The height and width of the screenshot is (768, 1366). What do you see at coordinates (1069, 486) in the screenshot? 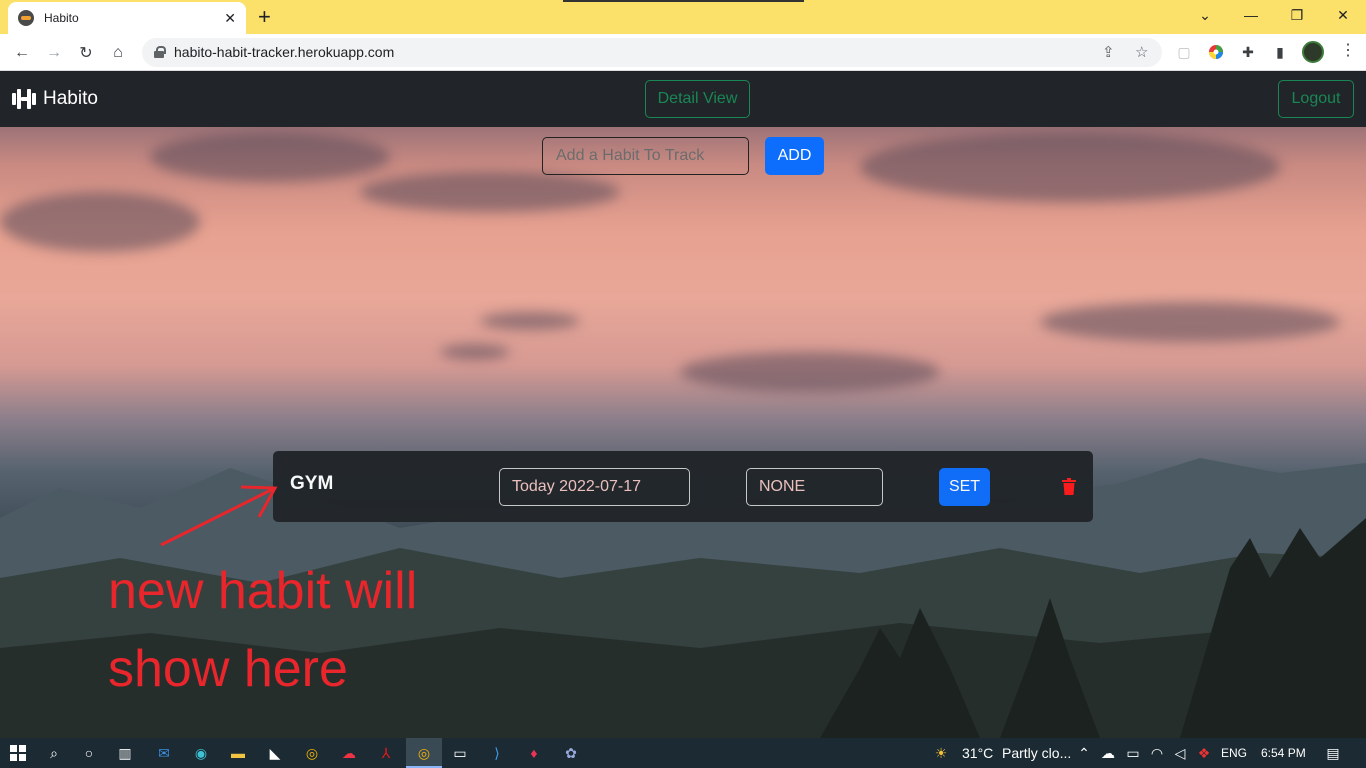
I see `trash-icon` at bounding box center [1069, 486].